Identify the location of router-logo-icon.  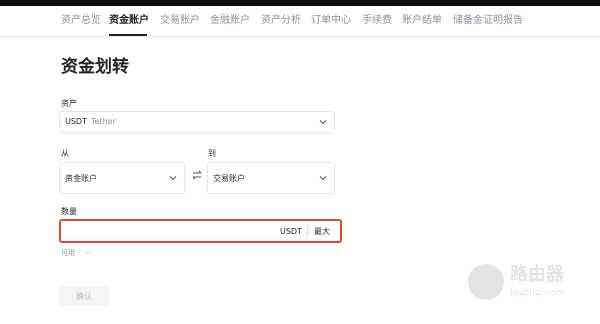
(486, 282).